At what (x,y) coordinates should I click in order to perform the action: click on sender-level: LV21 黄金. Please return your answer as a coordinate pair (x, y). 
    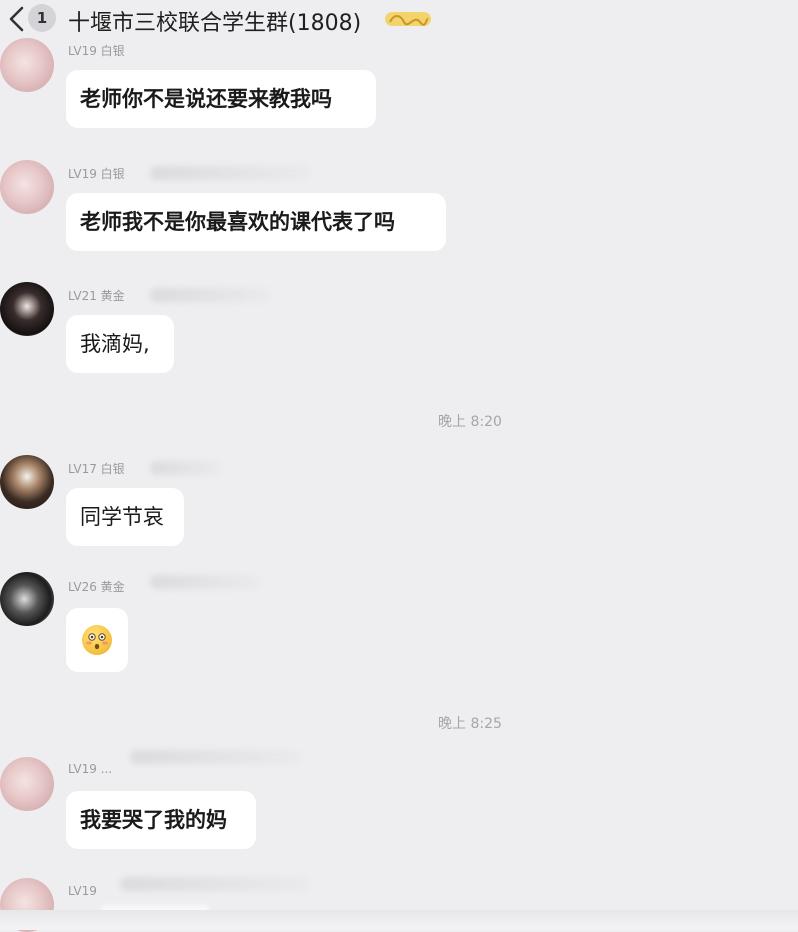
    Looking at the image, I should click on (96, 296).